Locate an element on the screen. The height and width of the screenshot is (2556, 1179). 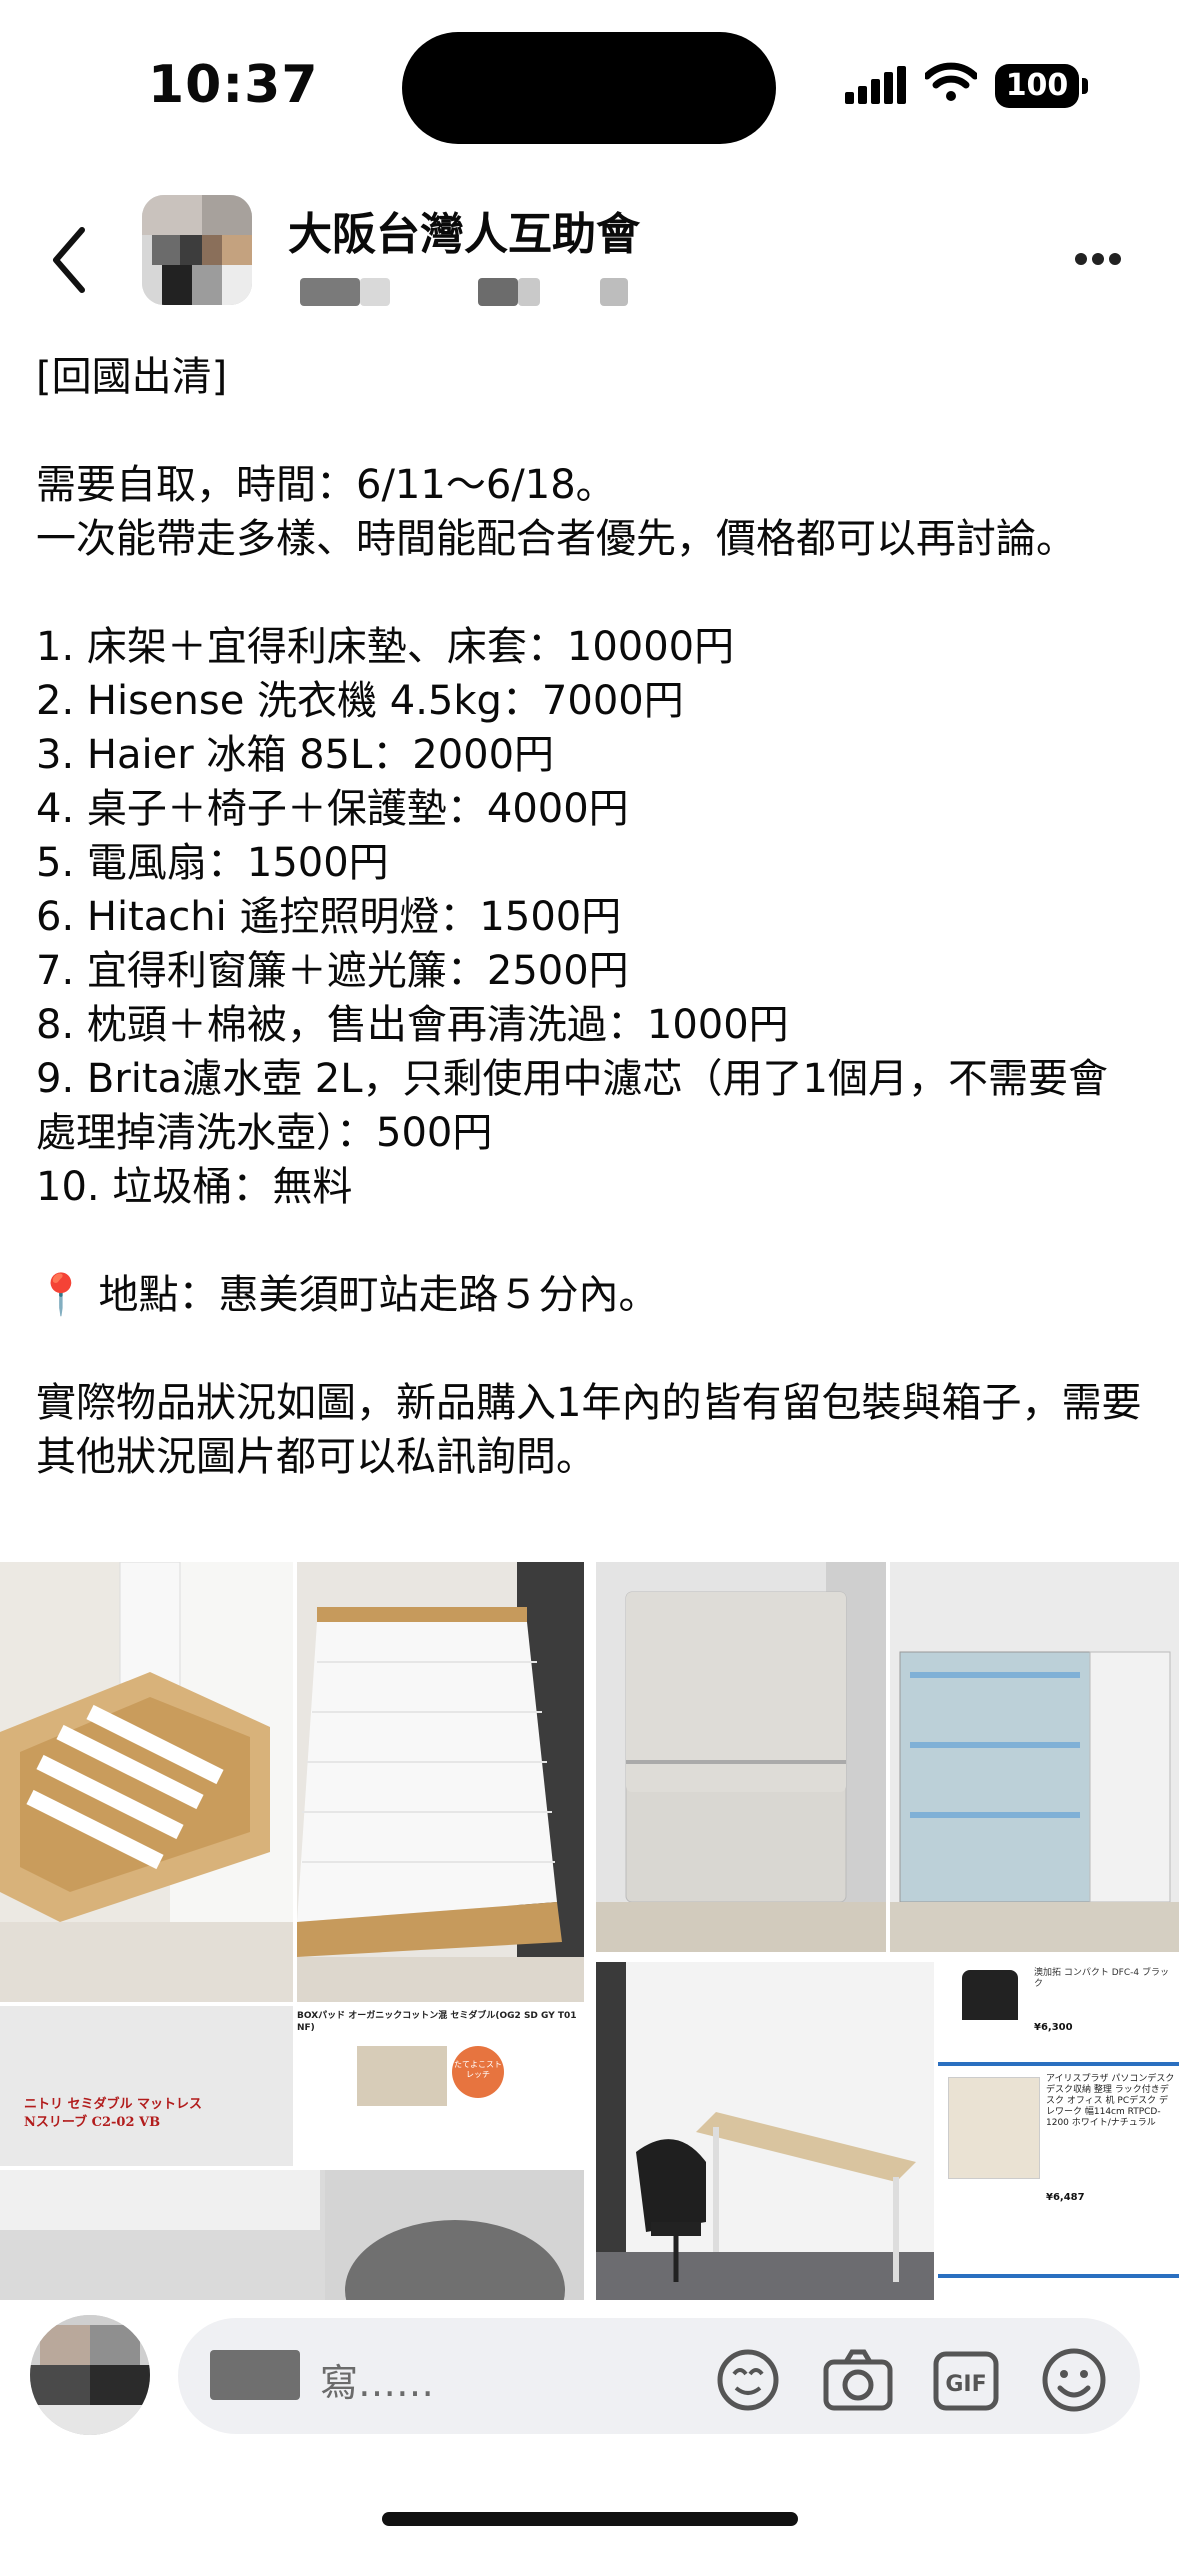
group-avatar is located at coordinates (197, 250).